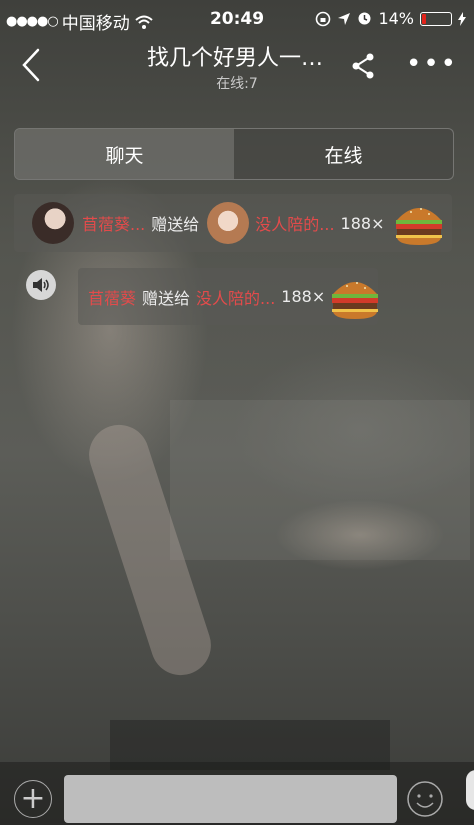 The width and height of the screenshot is (474, 825). I want to click on status-bar: ●●●●○ 中国移动 20:49 14%, so click(237, 20).